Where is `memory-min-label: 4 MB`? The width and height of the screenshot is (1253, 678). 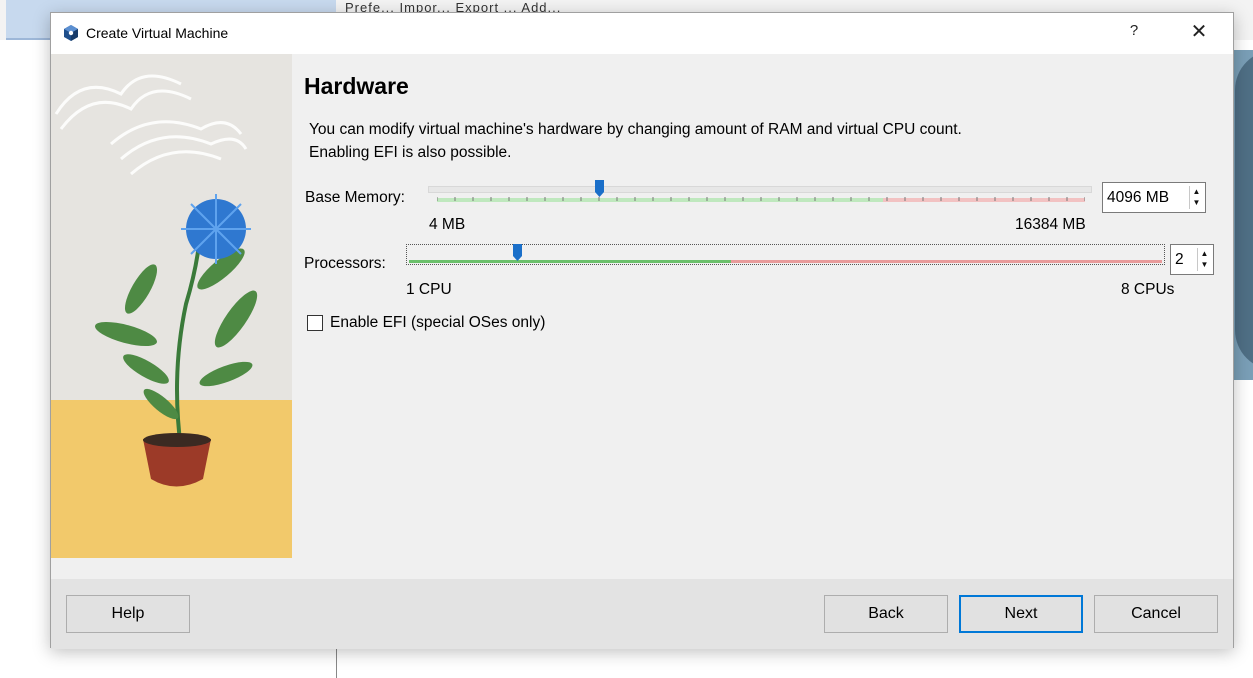
memory-min-label: 4 MB is located at coordinates (447, 224).